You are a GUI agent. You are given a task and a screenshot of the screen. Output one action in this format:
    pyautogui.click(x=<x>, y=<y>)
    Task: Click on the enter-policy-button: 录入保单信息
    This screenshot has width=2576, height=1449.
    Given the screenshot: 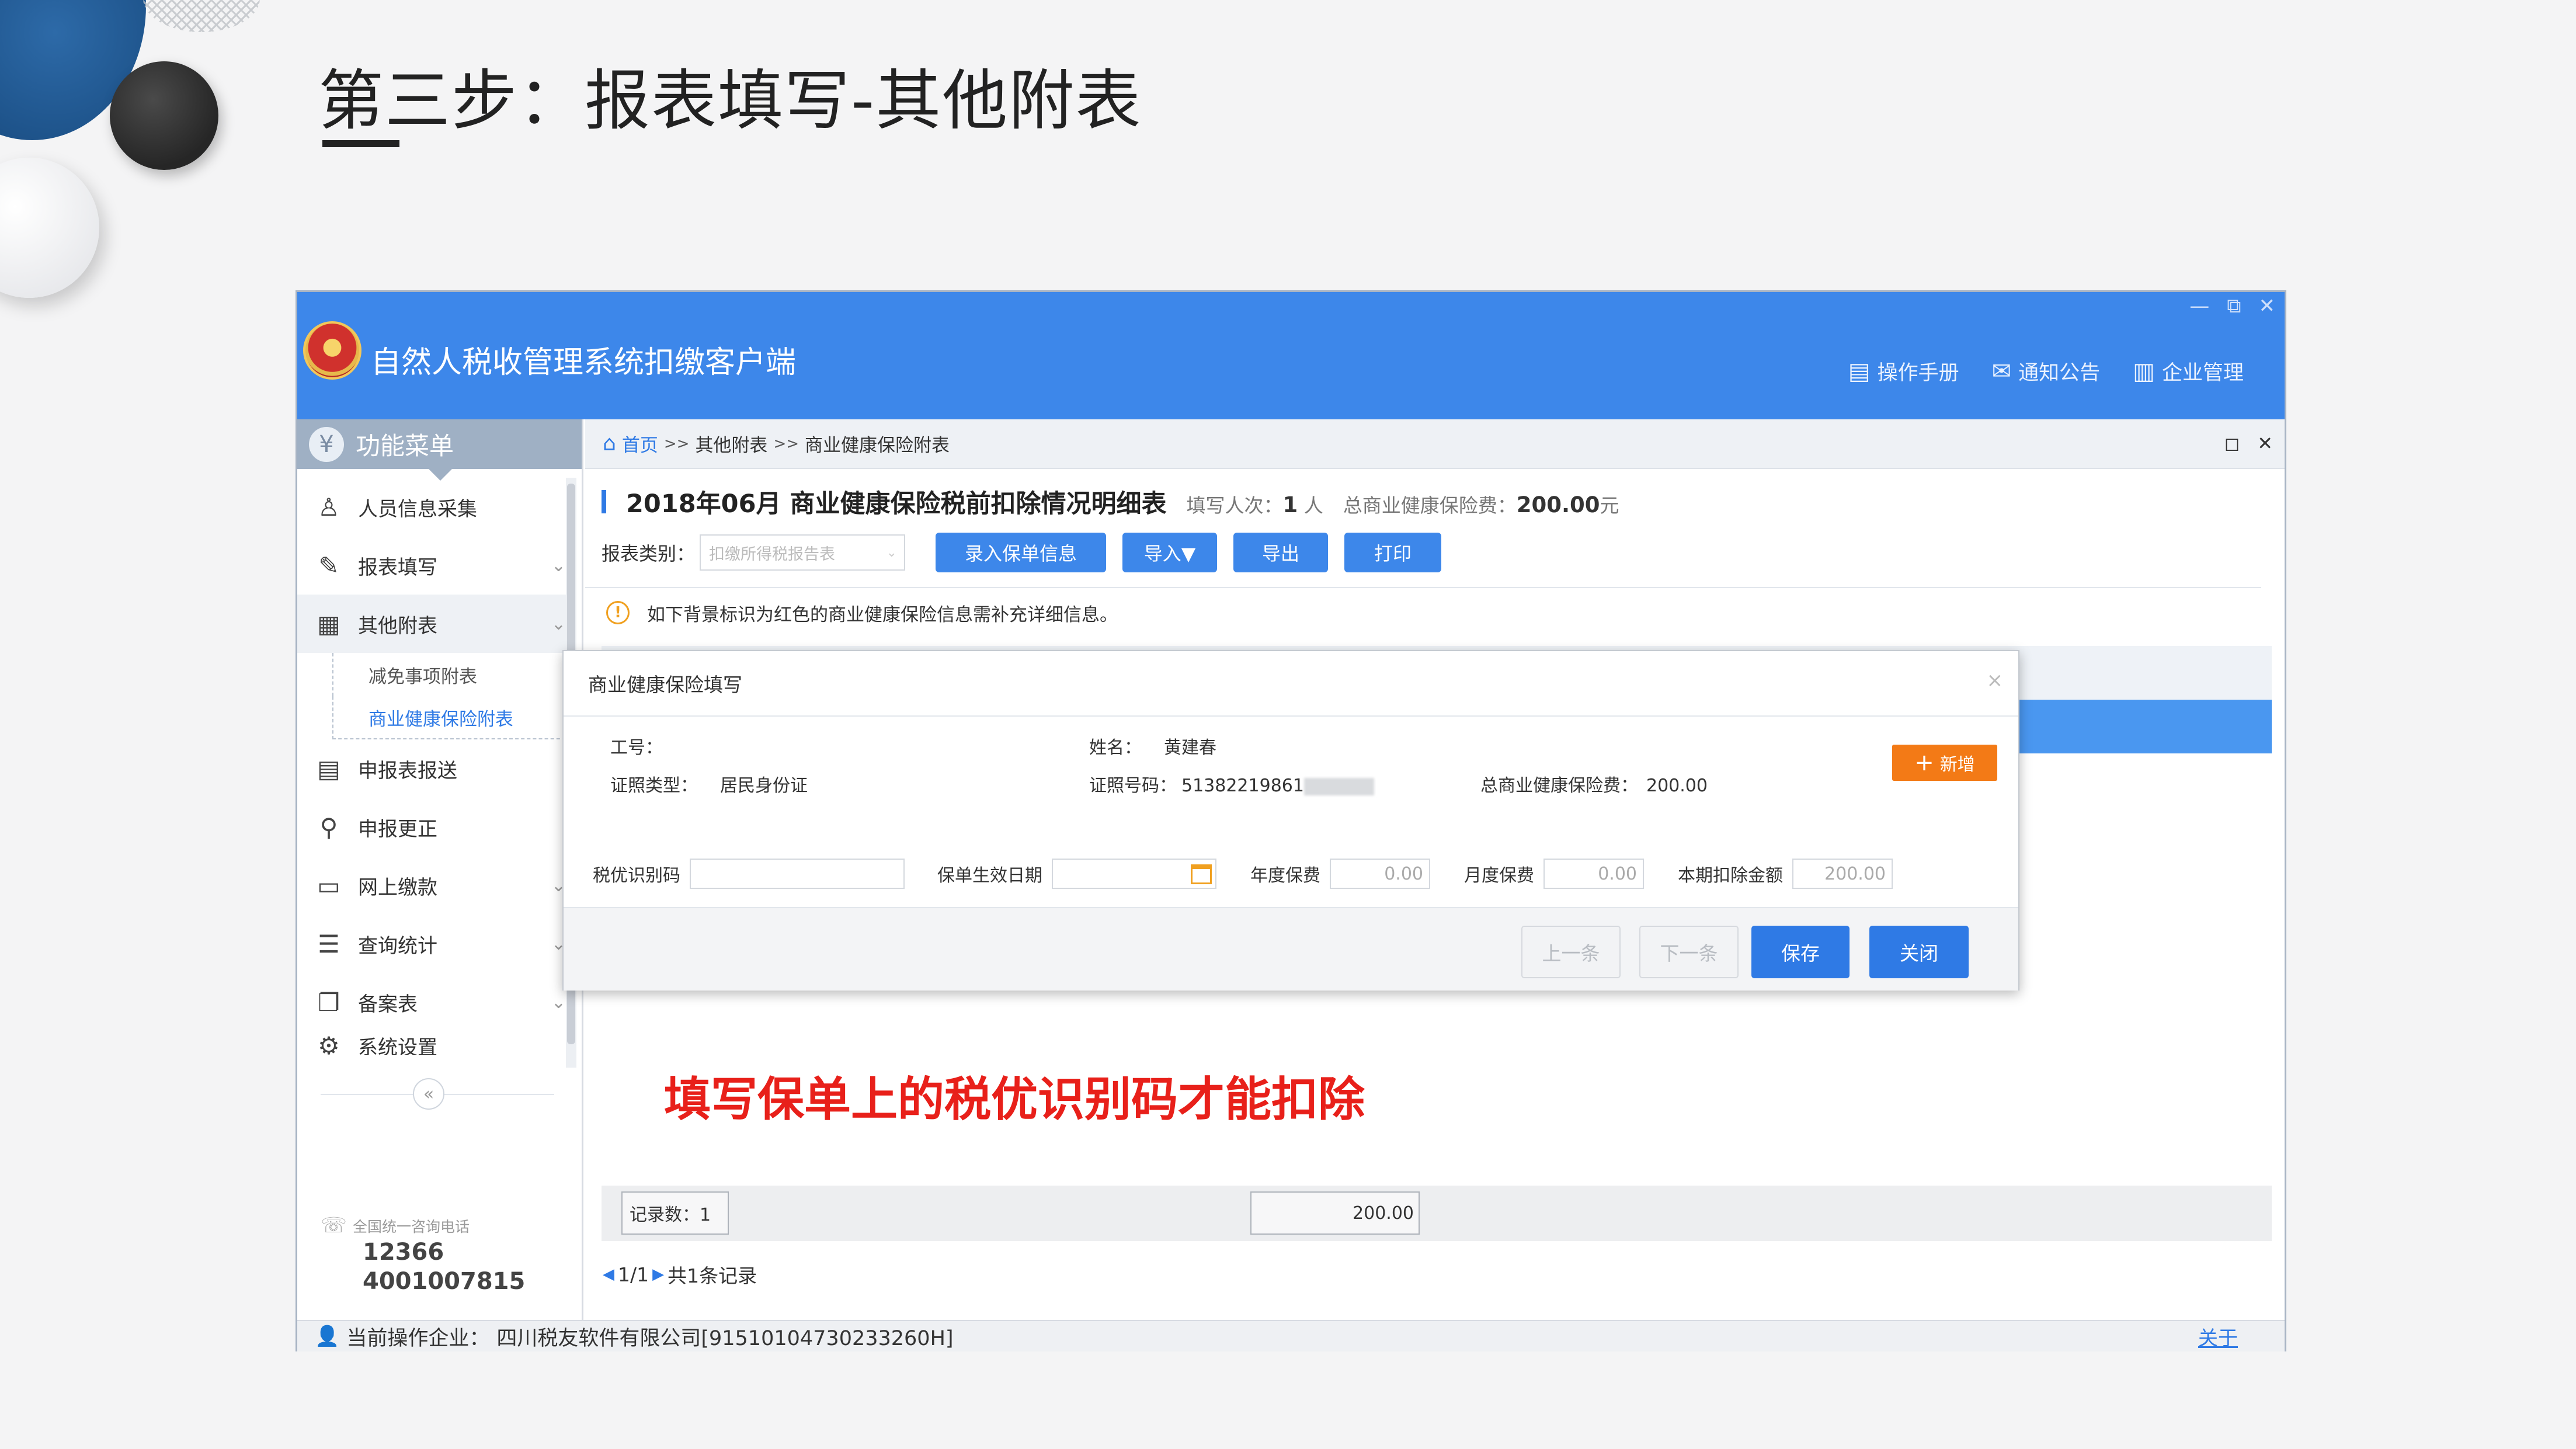 What is the action you would take?
    pyautogui.click(x=1022, y=552)
    